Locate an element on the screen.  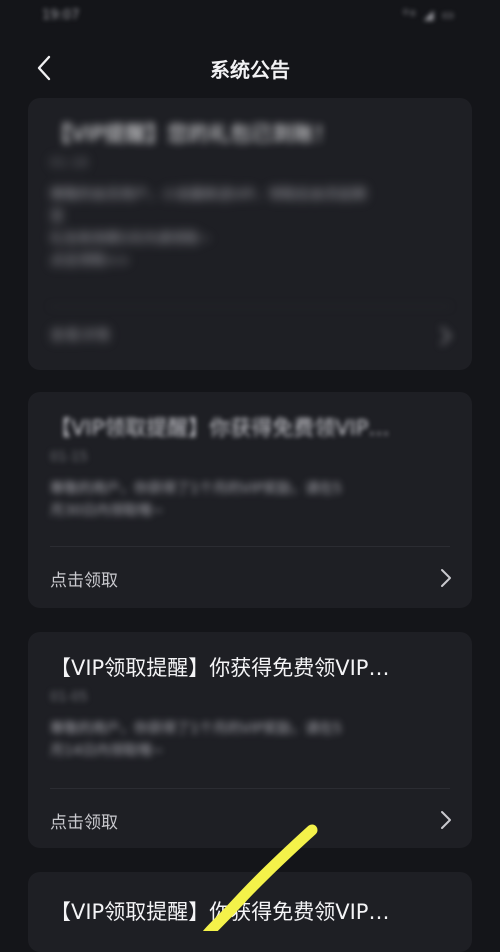
announcement-date: 01-15 is located at coordinates (69, 457).